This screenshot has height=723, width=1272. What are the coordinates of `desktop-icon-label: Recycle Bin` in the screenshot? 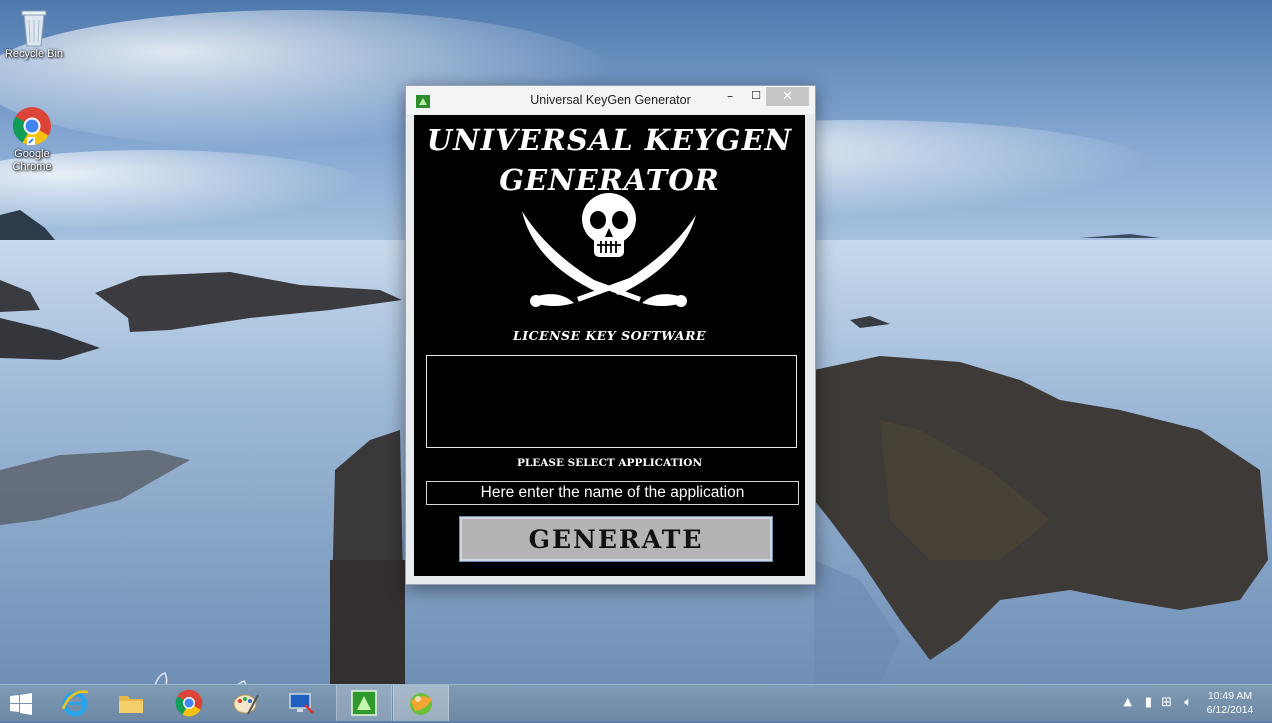 It's located at (34, 54).